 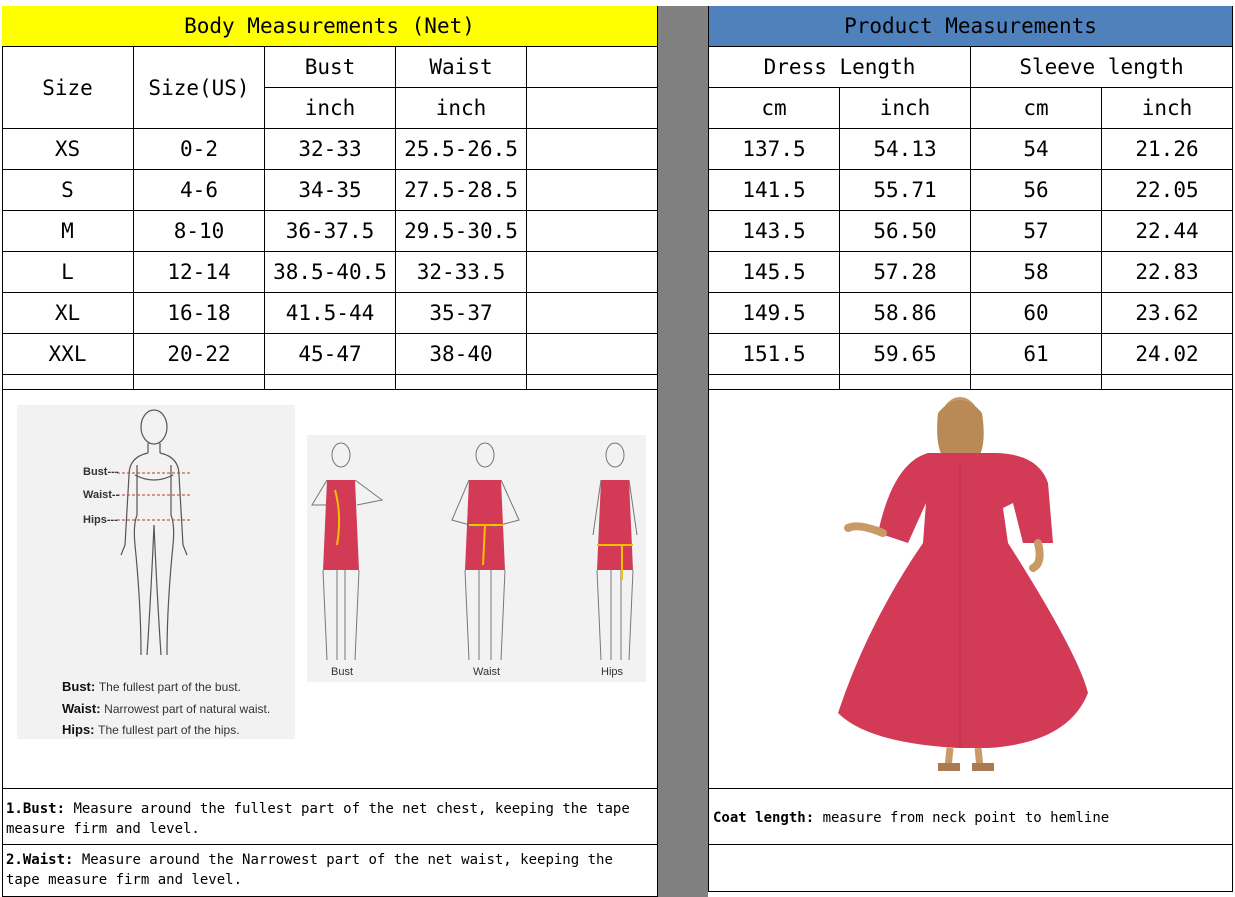 What do you see at coordinates (461, 272) in the screenshot?
I see `cell-waist: 32-33.5` at bounding box center [461, 272].